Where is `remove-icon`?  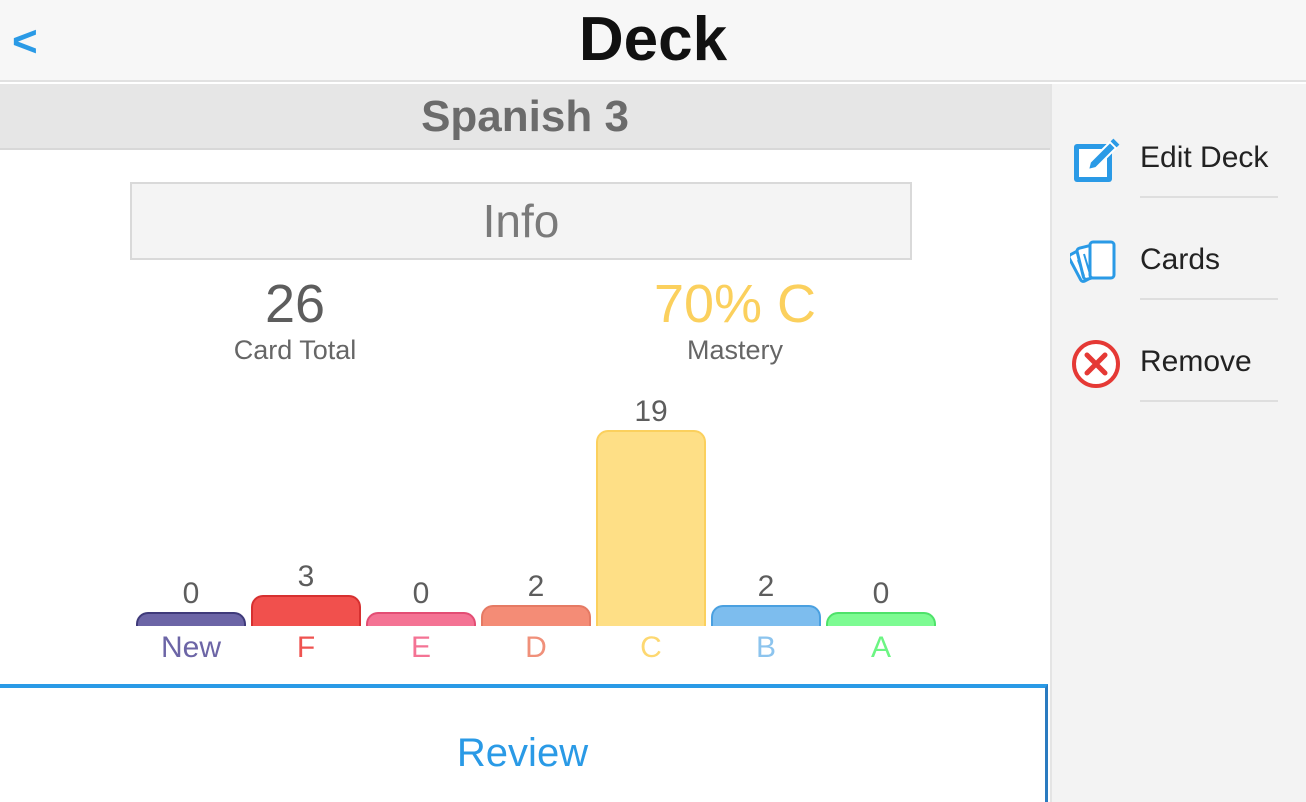 remove-icon is located at coordinates (1096, 364).